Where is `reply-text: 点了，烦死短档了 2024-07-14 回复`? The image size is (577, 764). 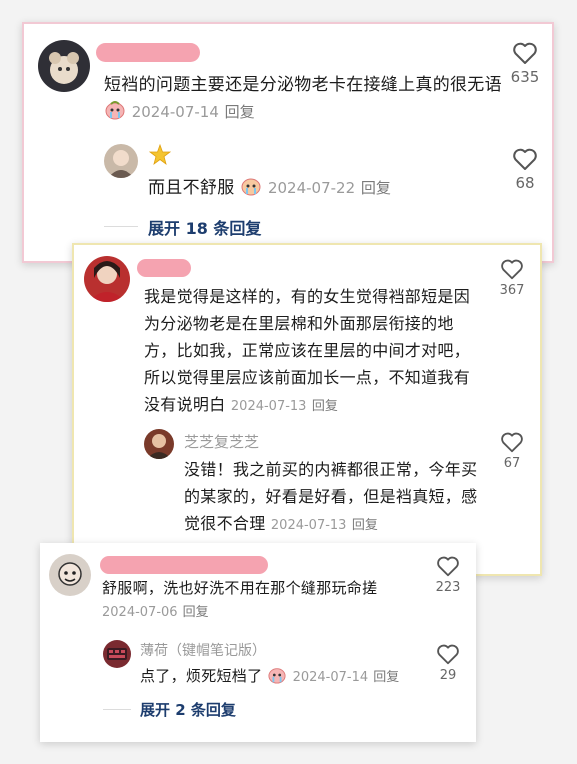
reply-text: 点了，烦死短档了 2024-07-14 回复 is located at coordinates (285, 678).